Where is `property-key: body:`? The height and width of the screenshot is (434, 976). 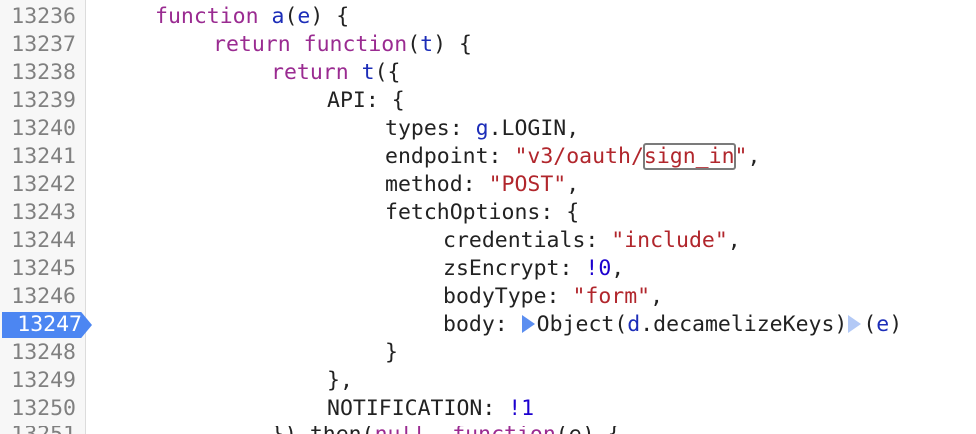 property-key: body: is located at coordinates (482, 324).